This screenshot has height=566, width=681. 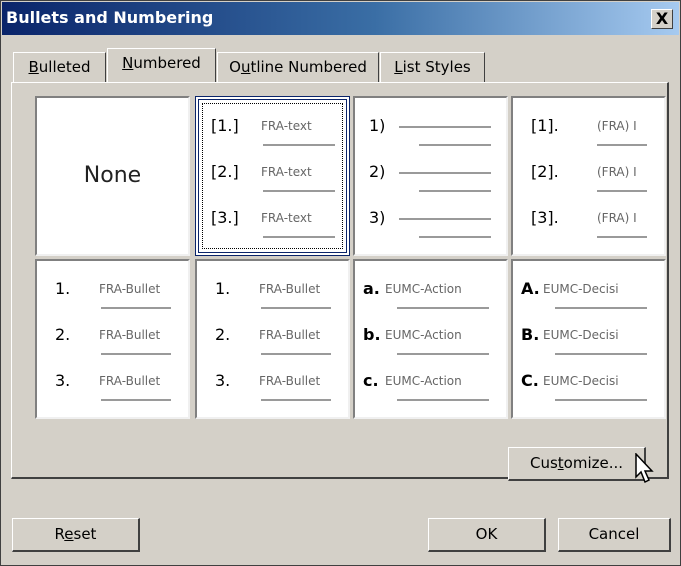 What do you see at coordinates (225, 217) in the screenshot?
I see `number-label: [3.]` at bounding box center [225, 217].